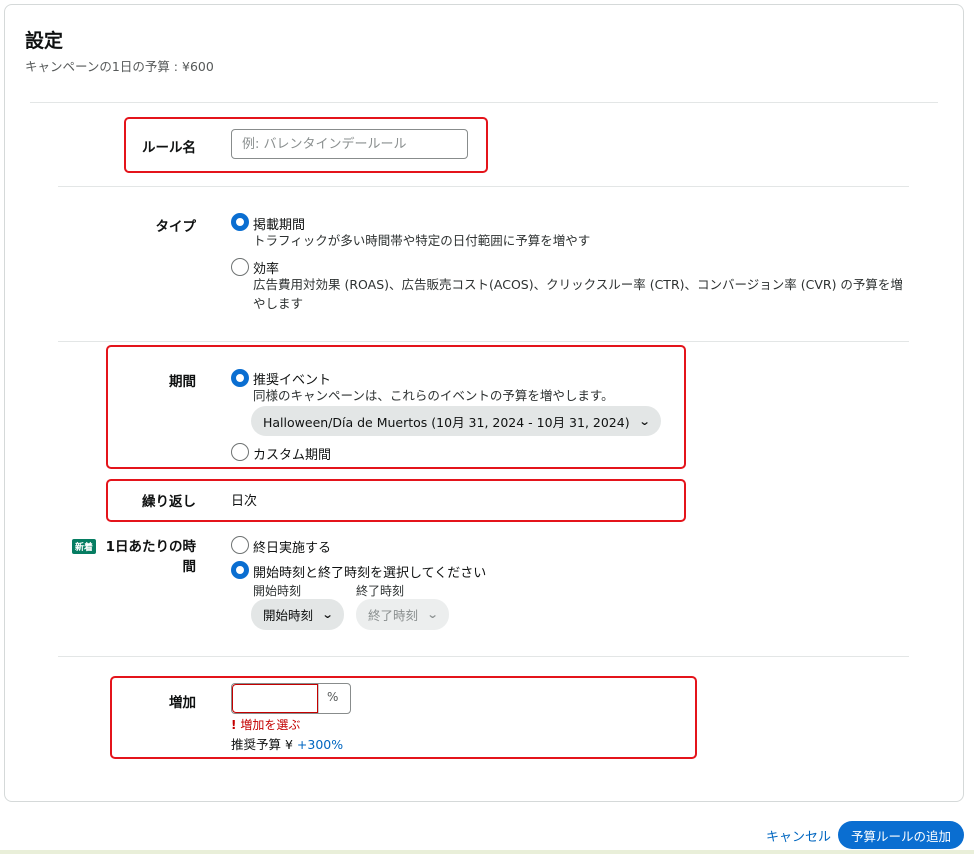 Image resolution: width=974 pixels, height=854 pixels. What do you see at coordinates (240, 222) in the screenshot?
I see `type-radio-duration` at bounding box center [240, 222].